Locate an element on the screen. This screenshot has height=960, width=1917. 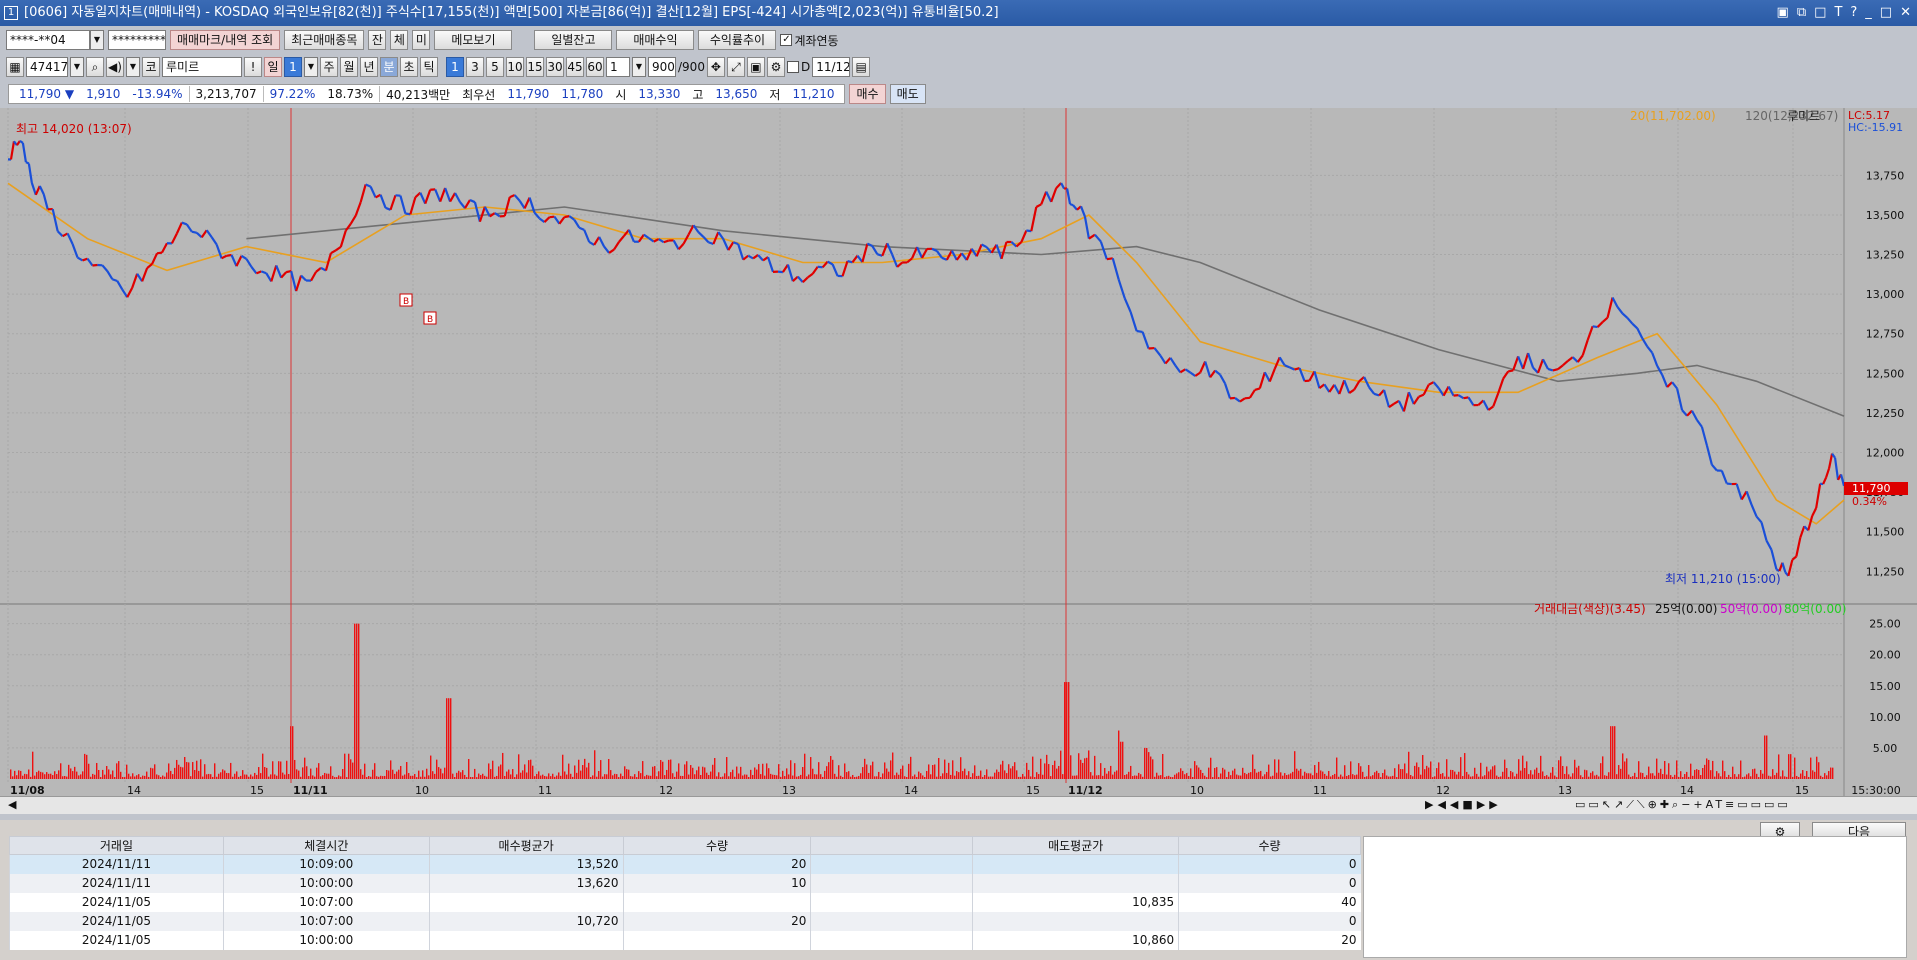
save-icon: ▣ is located at coordinates (755, 67).